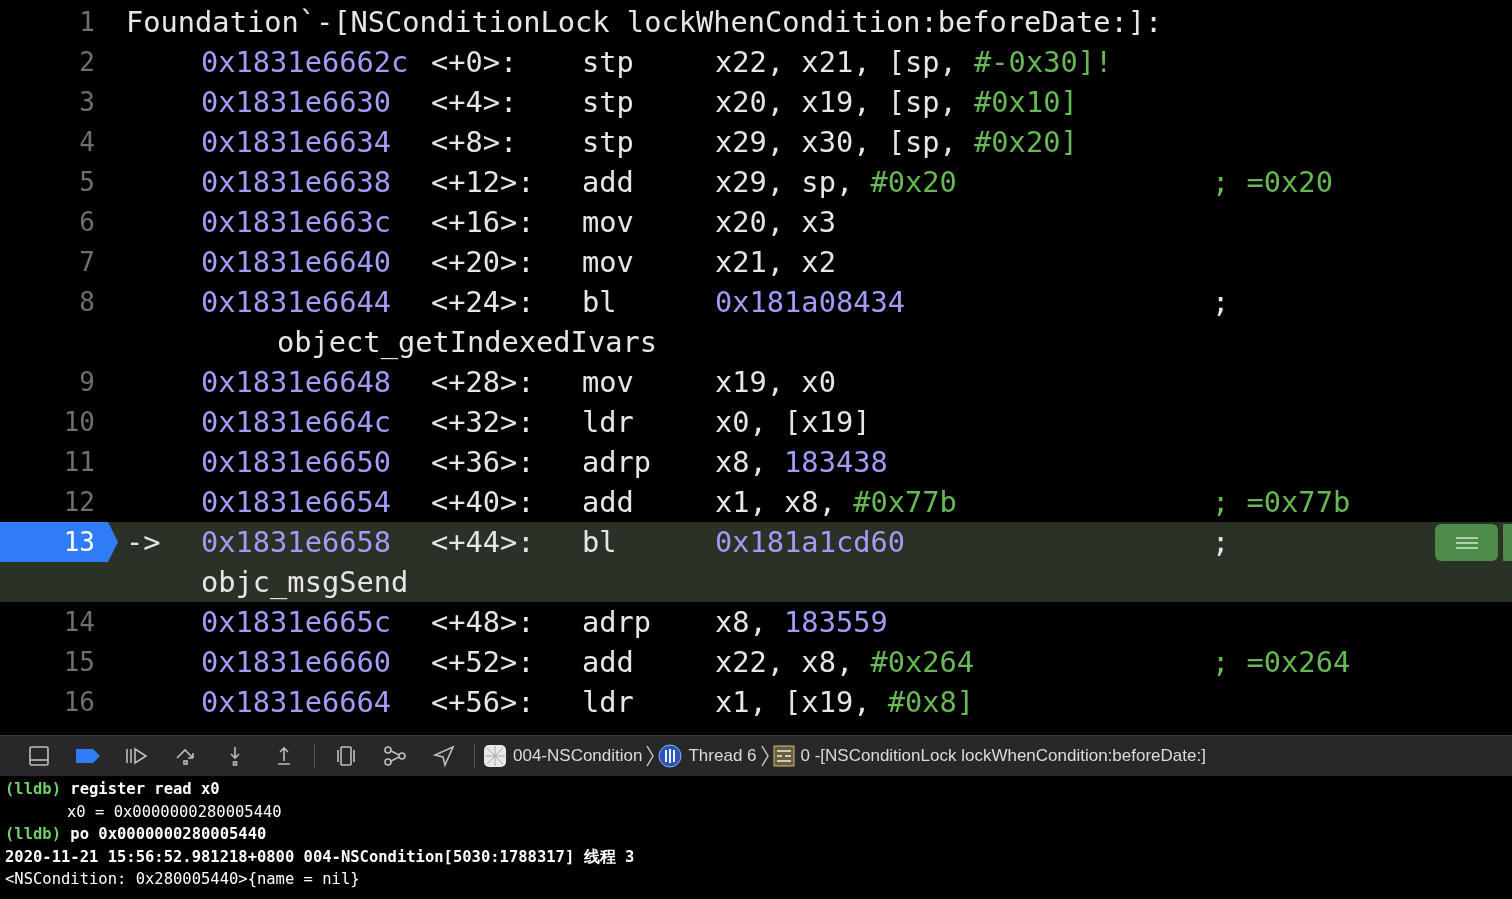 The image size is (1512, 899). I want to click on operand: 0x181a08434, so click(810, 302).